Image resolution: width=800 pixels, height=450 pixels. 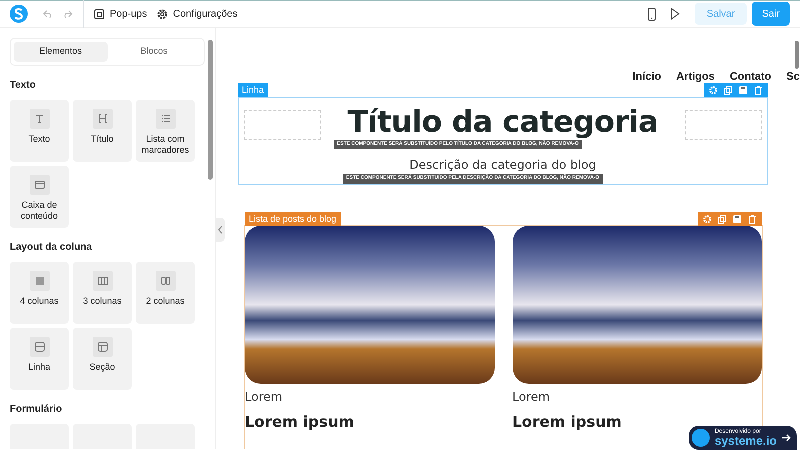 I want to click on list-icon, so click(x=165, y=119).